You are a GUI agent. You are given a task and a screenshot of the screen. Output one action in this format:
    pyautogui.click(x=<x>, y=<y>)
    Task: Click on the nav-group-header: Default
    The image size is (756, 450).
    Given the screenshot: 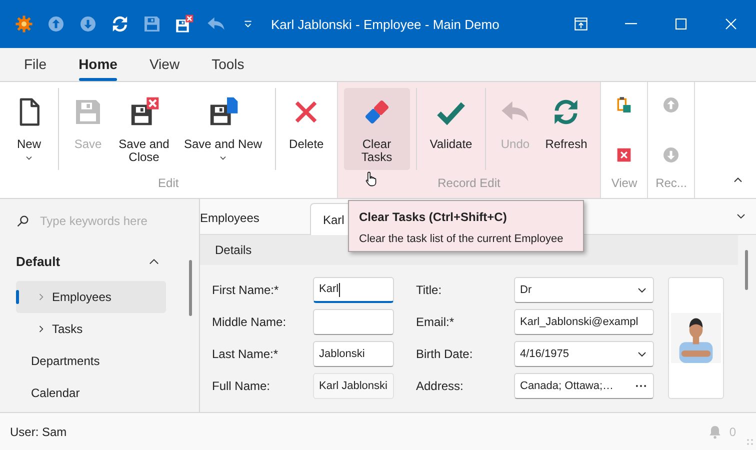 What is the action you would take?
    pyautogui.click(x=38, y=262)
    